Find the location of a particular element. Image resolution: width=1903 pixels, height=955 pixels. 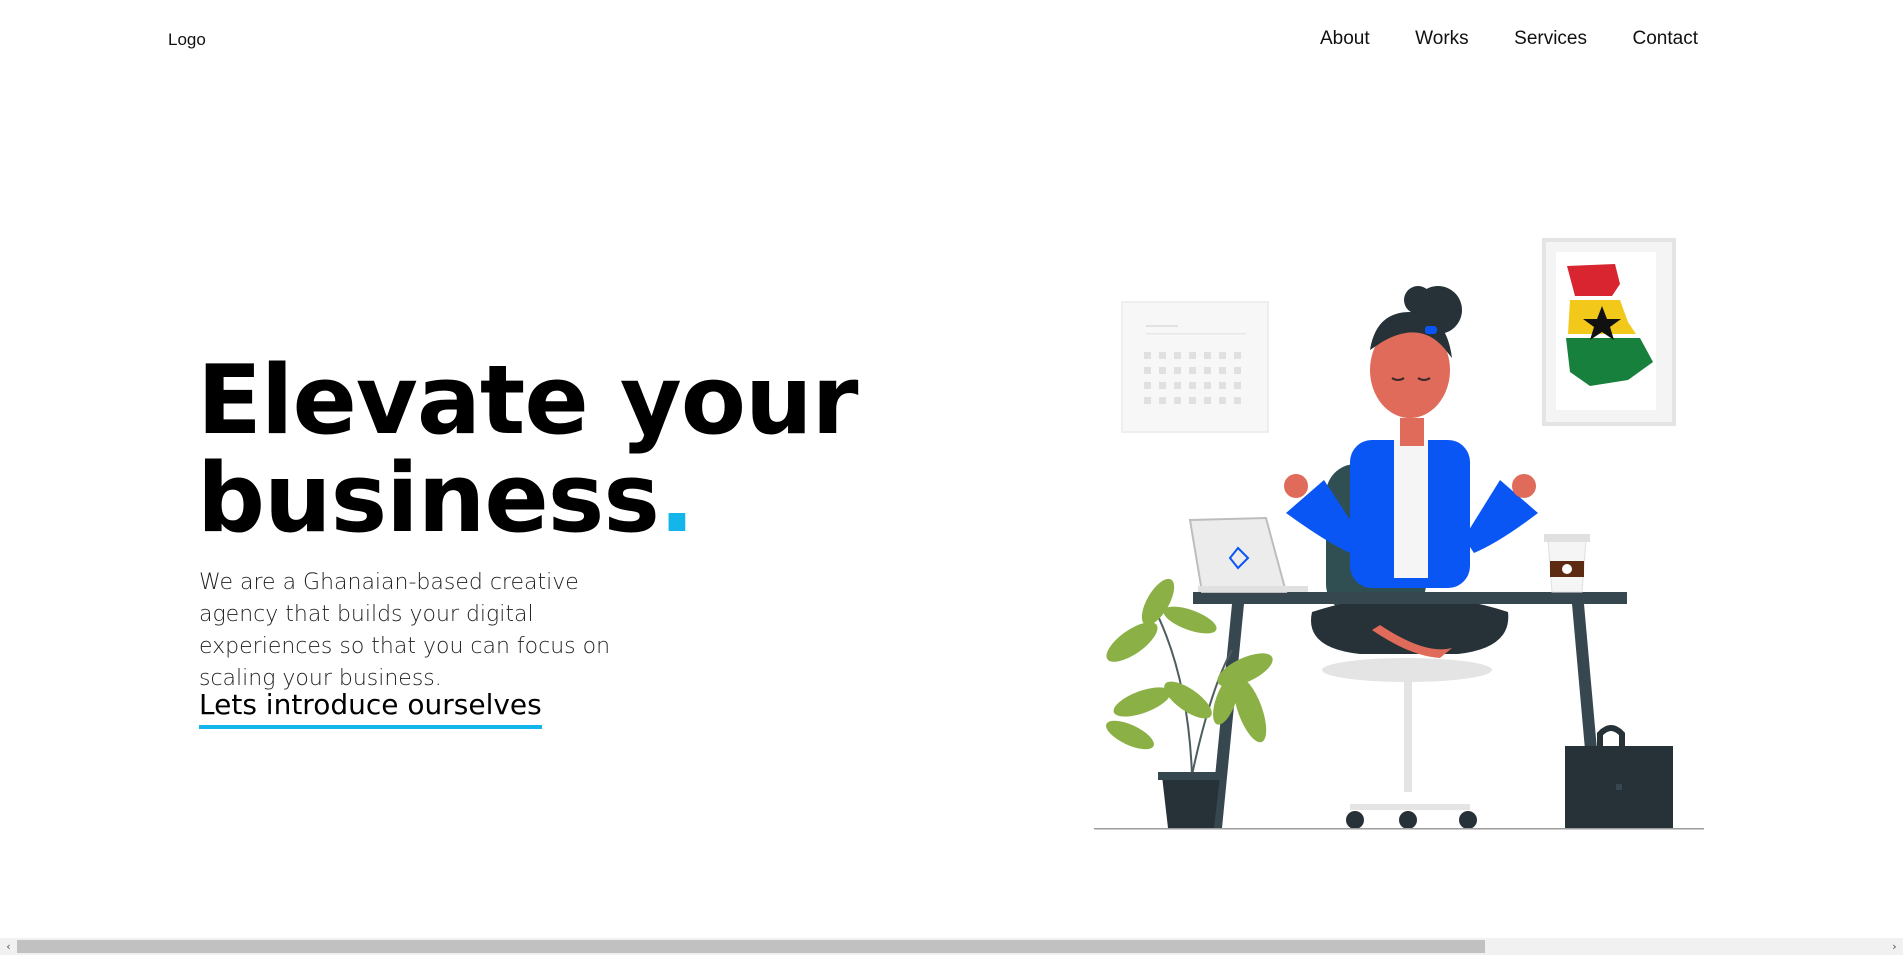

hero-title-line-2: business. is located at coordinates (507, 499).